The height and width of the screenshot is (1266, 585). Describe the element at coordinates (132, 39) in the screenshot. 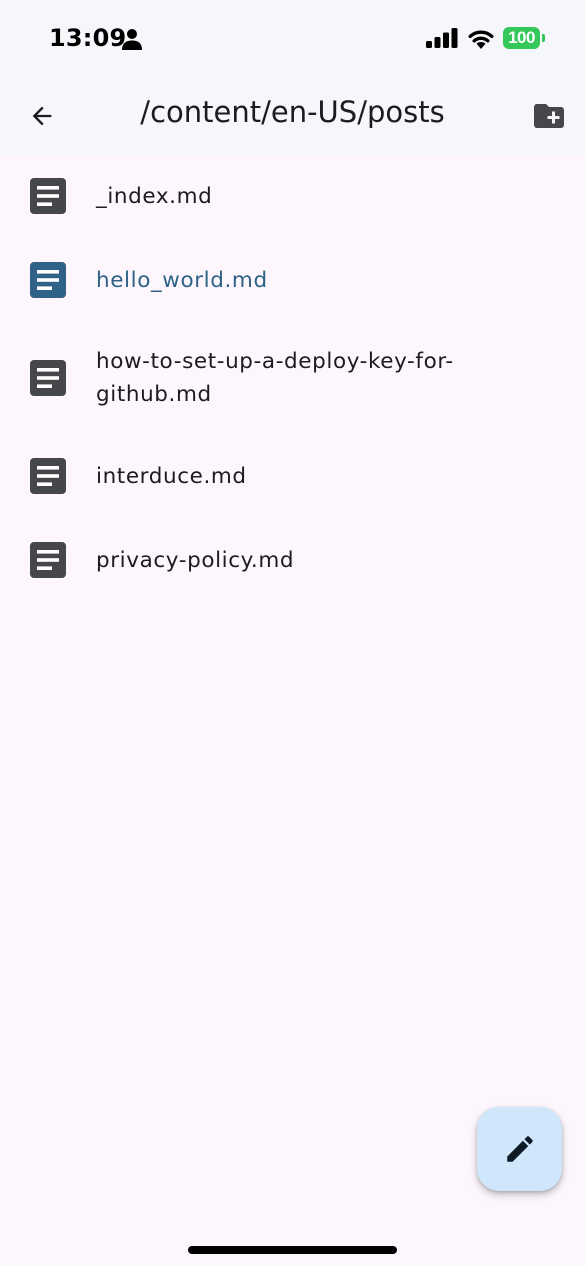

I see `person-icon` at that location.